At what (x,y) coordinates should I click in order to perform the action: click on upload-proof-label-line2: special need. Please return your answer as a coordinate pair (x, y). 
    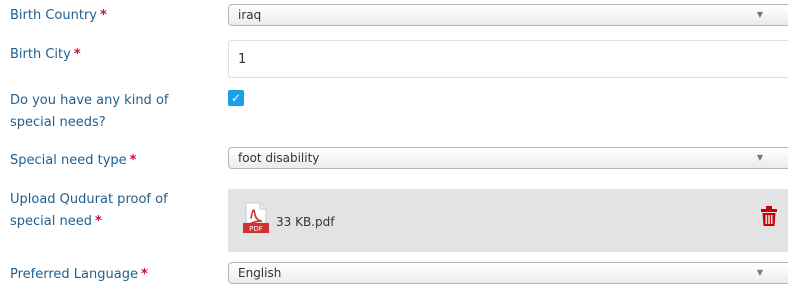
    Looking at the image, I should click on (51, 221).